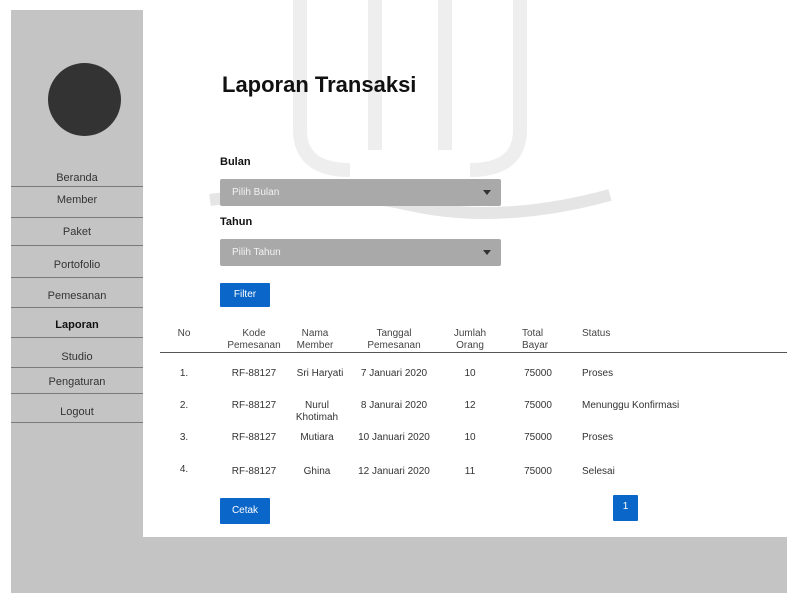 This screenshot has width=787, height=593. What do you see at coordinates (254, 333) in the screenshot?
I see `col-header-kode-line1: Kode` at bounding box center [254, 333].